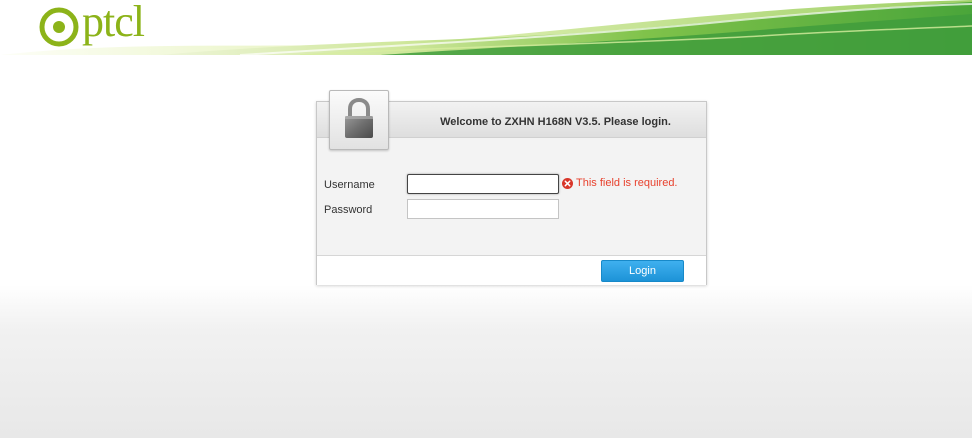 The image size is (972, 438). I want to click on username-error: This field is required., so click(620, 183).